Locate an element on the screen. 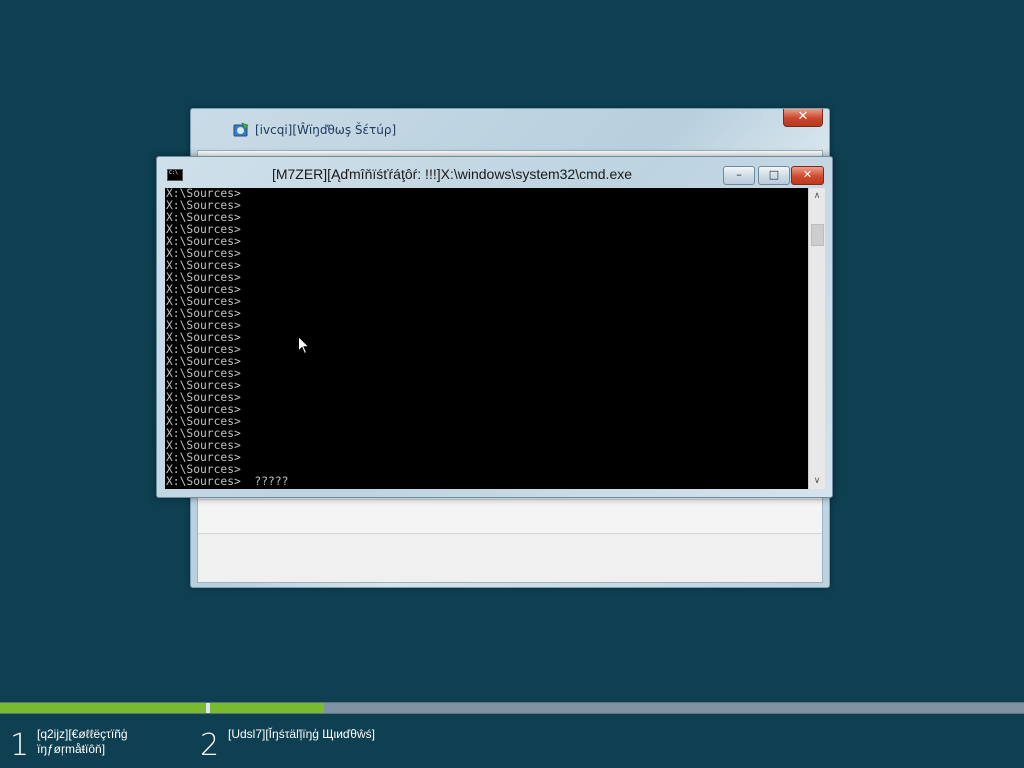 The width and height of the screenshot is (1024, 768). setup-disc-icon is located at coordinates (241, 130).